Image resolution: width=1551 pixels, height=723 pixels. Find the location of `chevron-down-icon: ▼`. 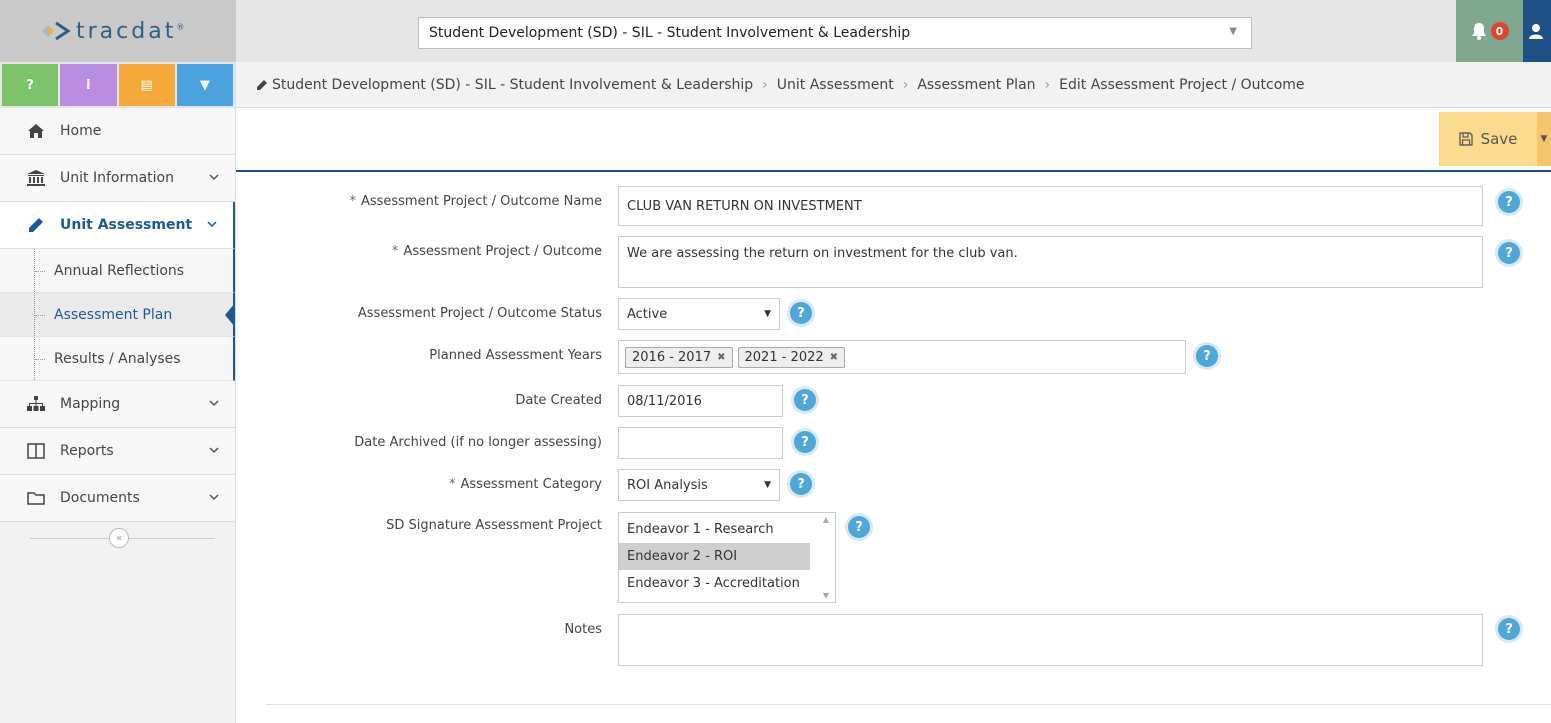

chevron-down-icon: ▼ is located at coordinates (1233, 31).